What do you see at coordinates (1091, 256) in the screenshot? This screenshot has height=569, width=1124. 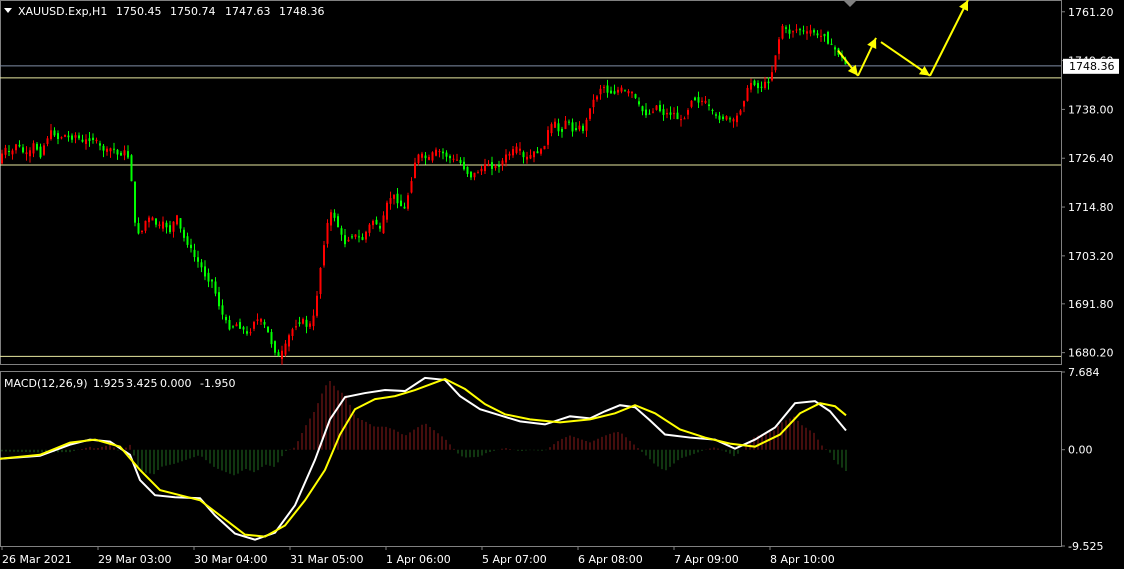 I see `price-tick-label: 1703.20` at bounding box center [1091, 256].